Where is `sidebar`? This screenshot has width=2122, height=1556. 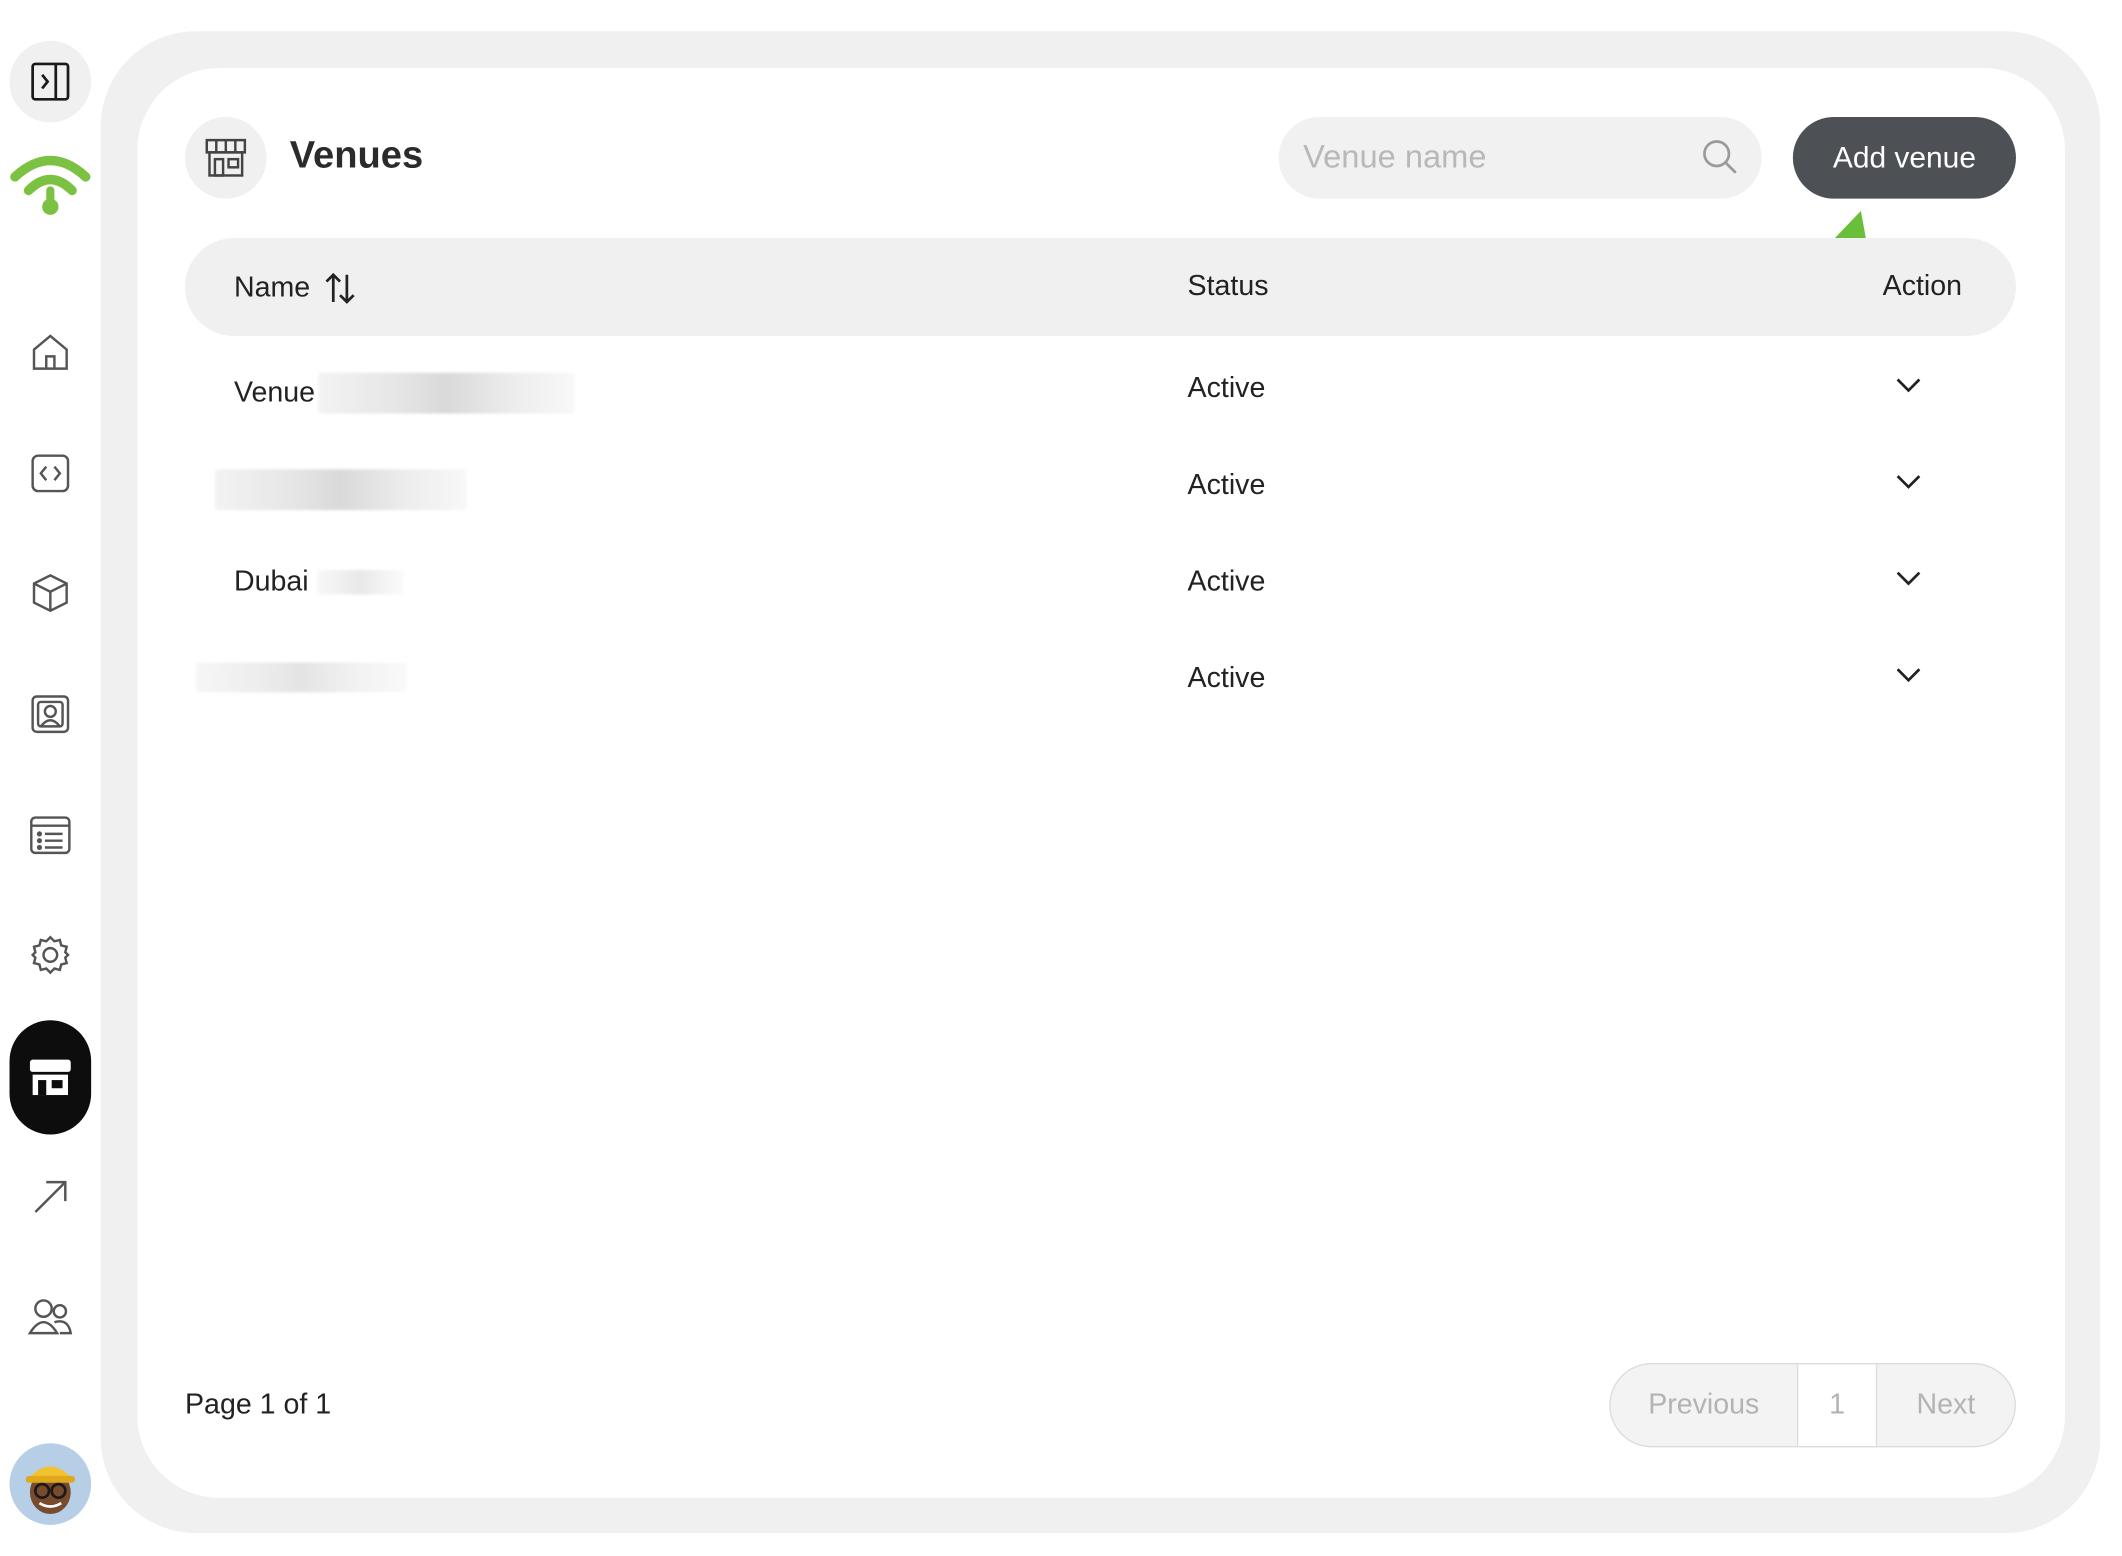
sidebar is located at coordinates (50, 776).